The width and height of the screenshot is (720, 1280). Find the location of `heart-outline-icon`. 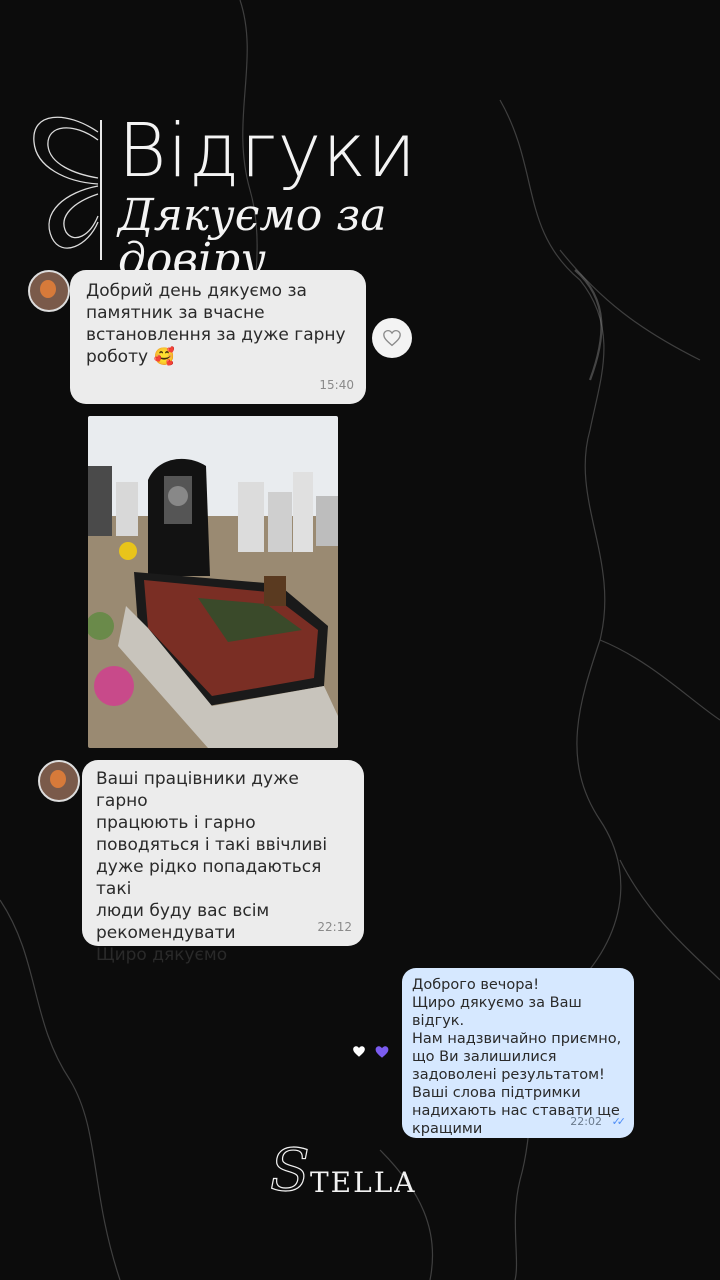

heart-outline-icon is located at coordinates (392, 338).